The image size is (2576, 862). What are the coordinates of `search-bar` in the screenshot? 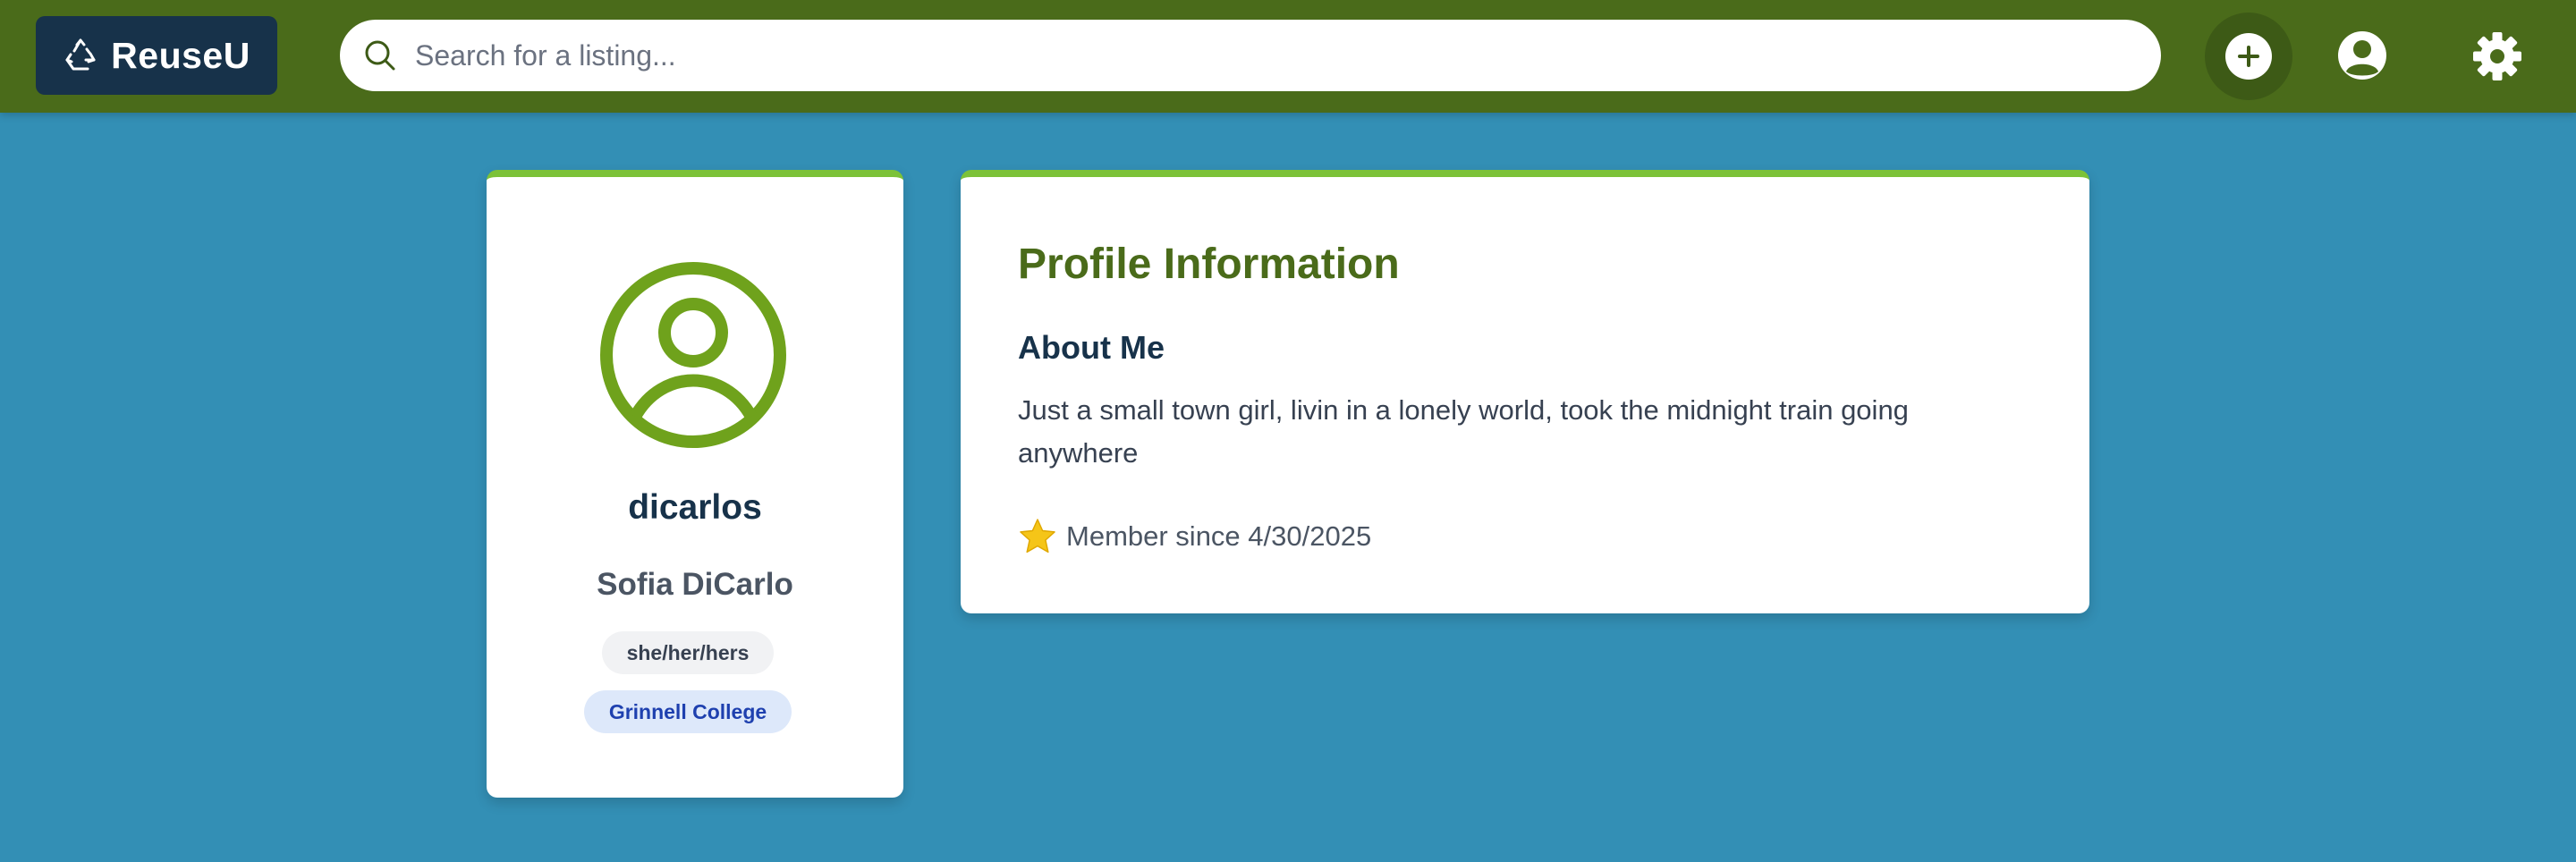 It's located at (1250, 56).